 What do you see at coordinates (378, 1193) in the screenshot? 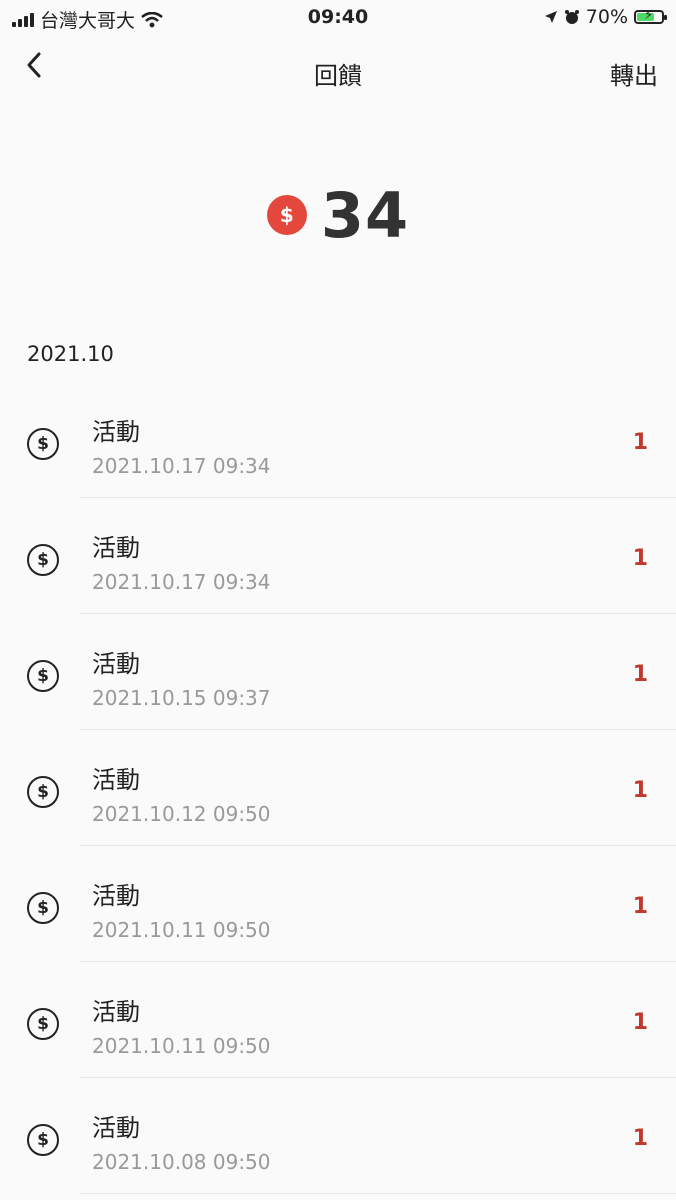
I see `divider` at bounding box center [378, 1193].